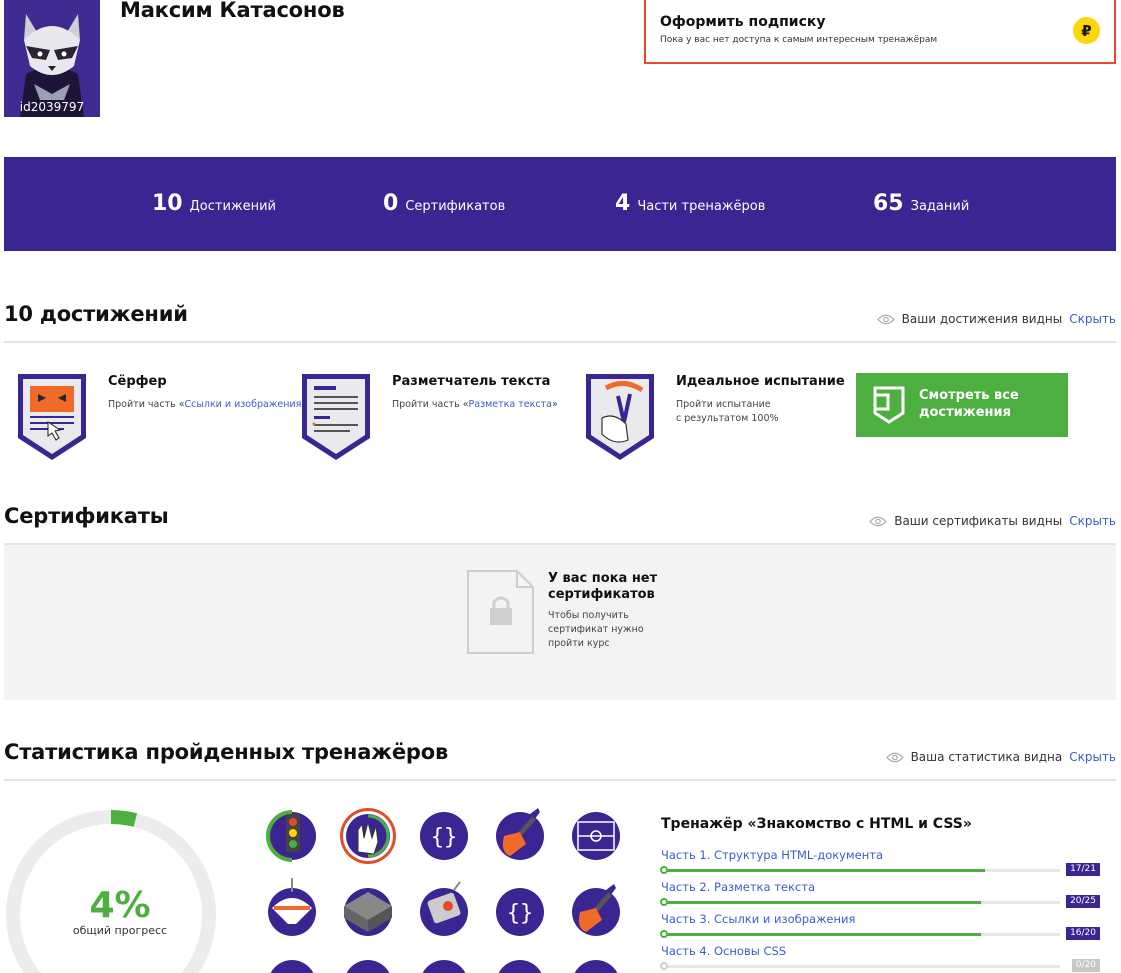 Image resolution: width=1121 pixels, height=973 pixels. What do you see at coordinates (1083, 869) in the screenshot?
I see `progress-count-badge: 17/21` at bounding box center [1083, 869].